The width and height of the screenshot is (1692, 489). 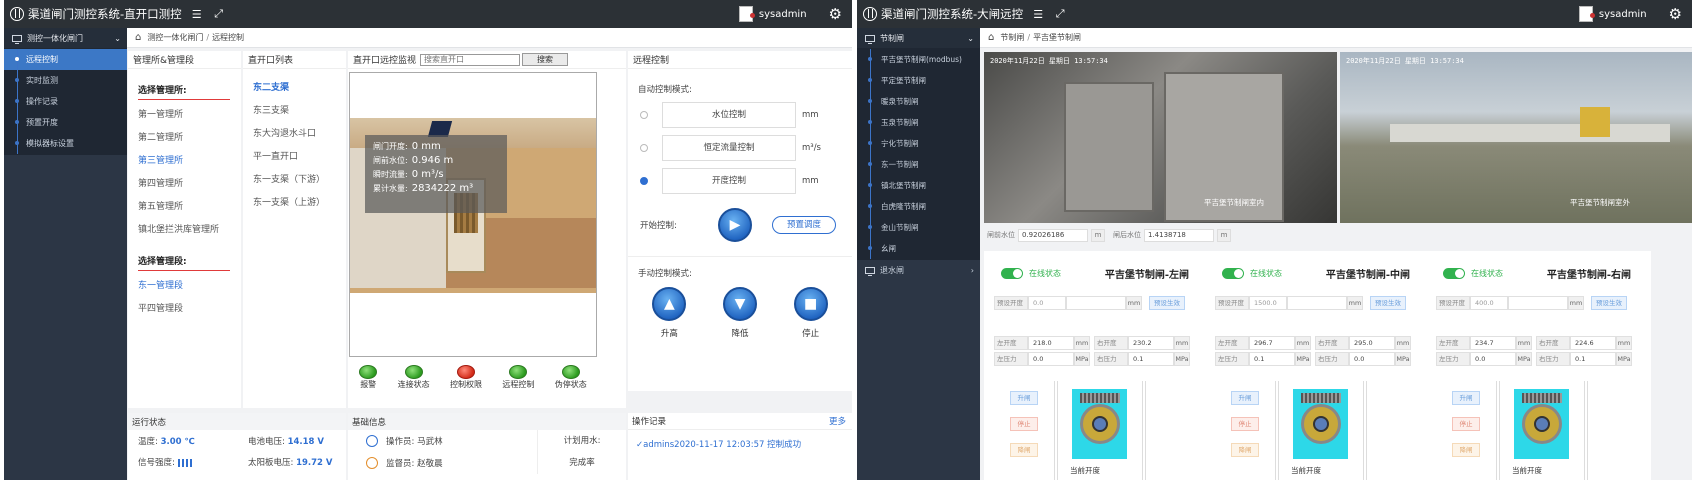 I want to click on management-office-item: 第五管理所, so click(x=184, y=207).